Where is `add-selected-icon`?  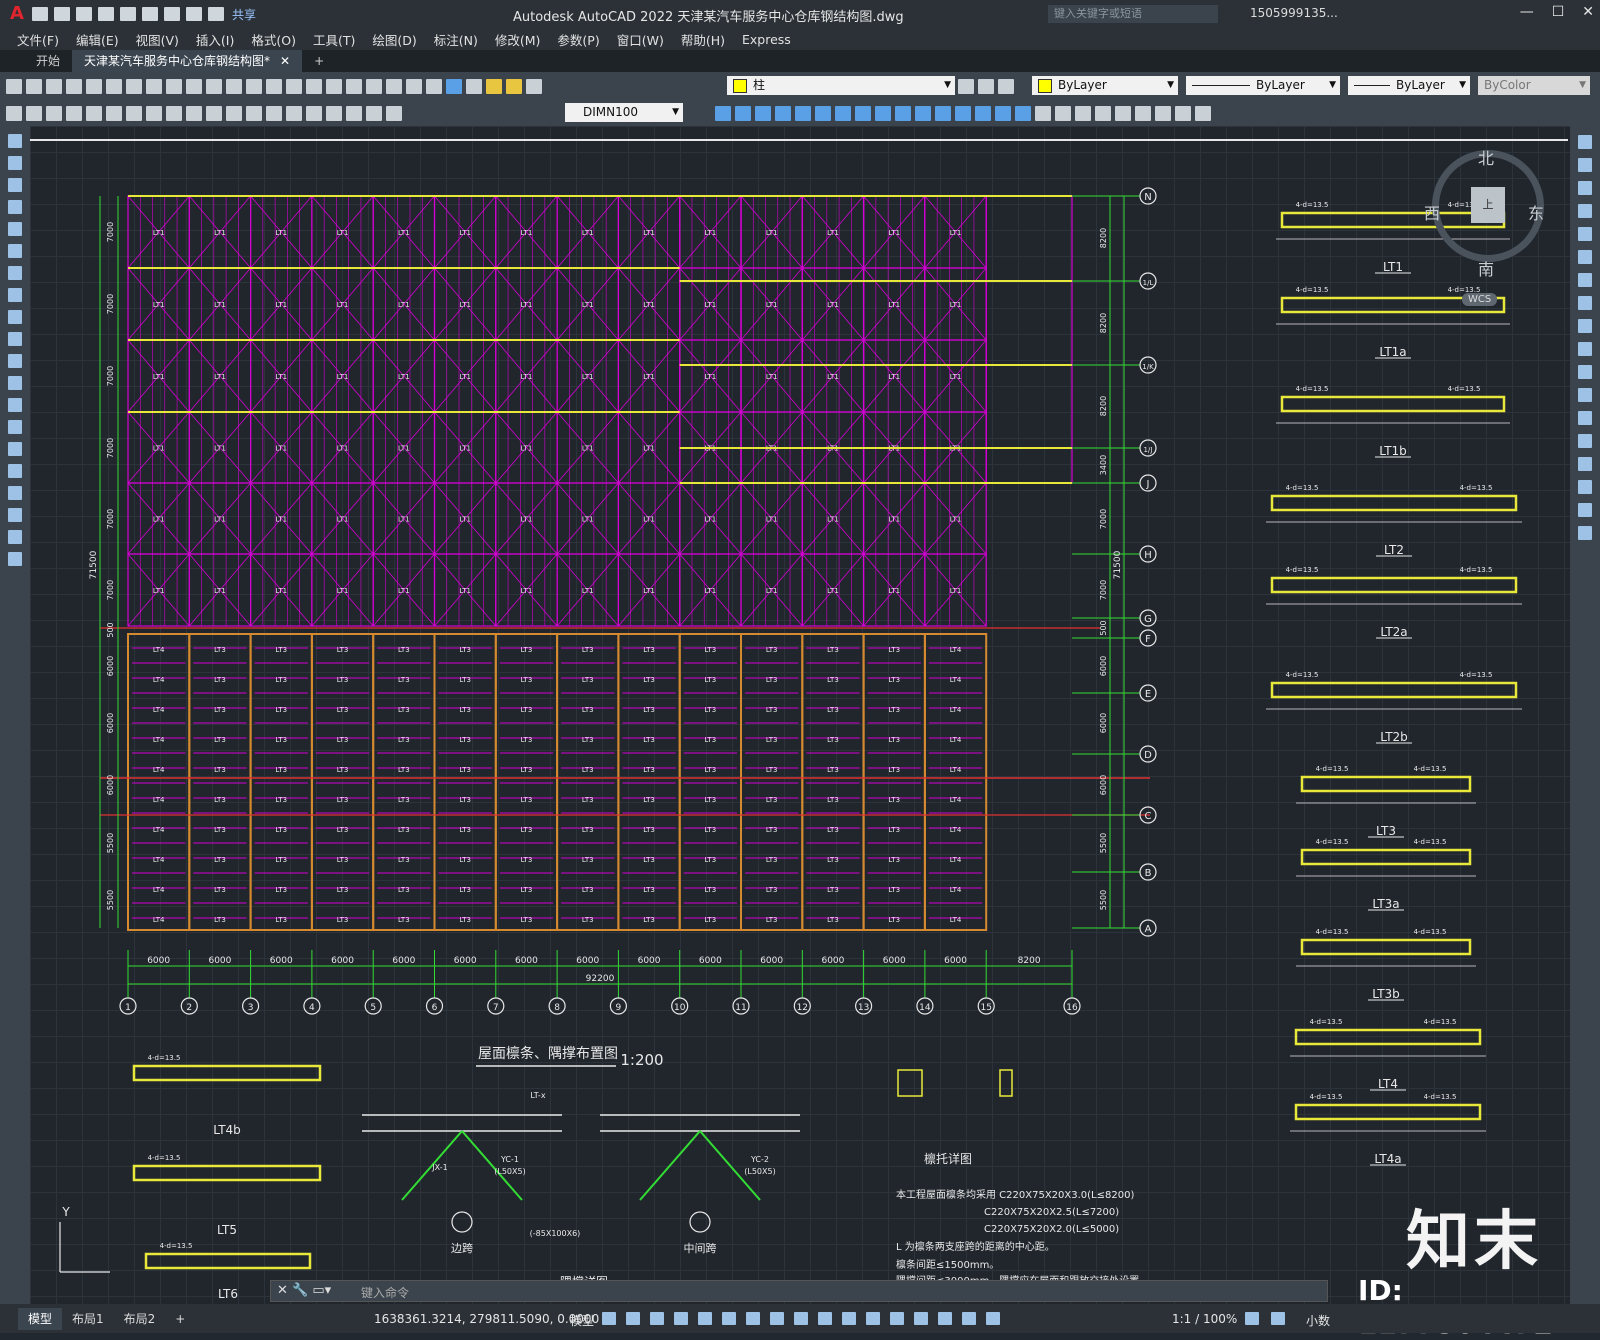
add-selected-icon is located at coordinates (15, 559).